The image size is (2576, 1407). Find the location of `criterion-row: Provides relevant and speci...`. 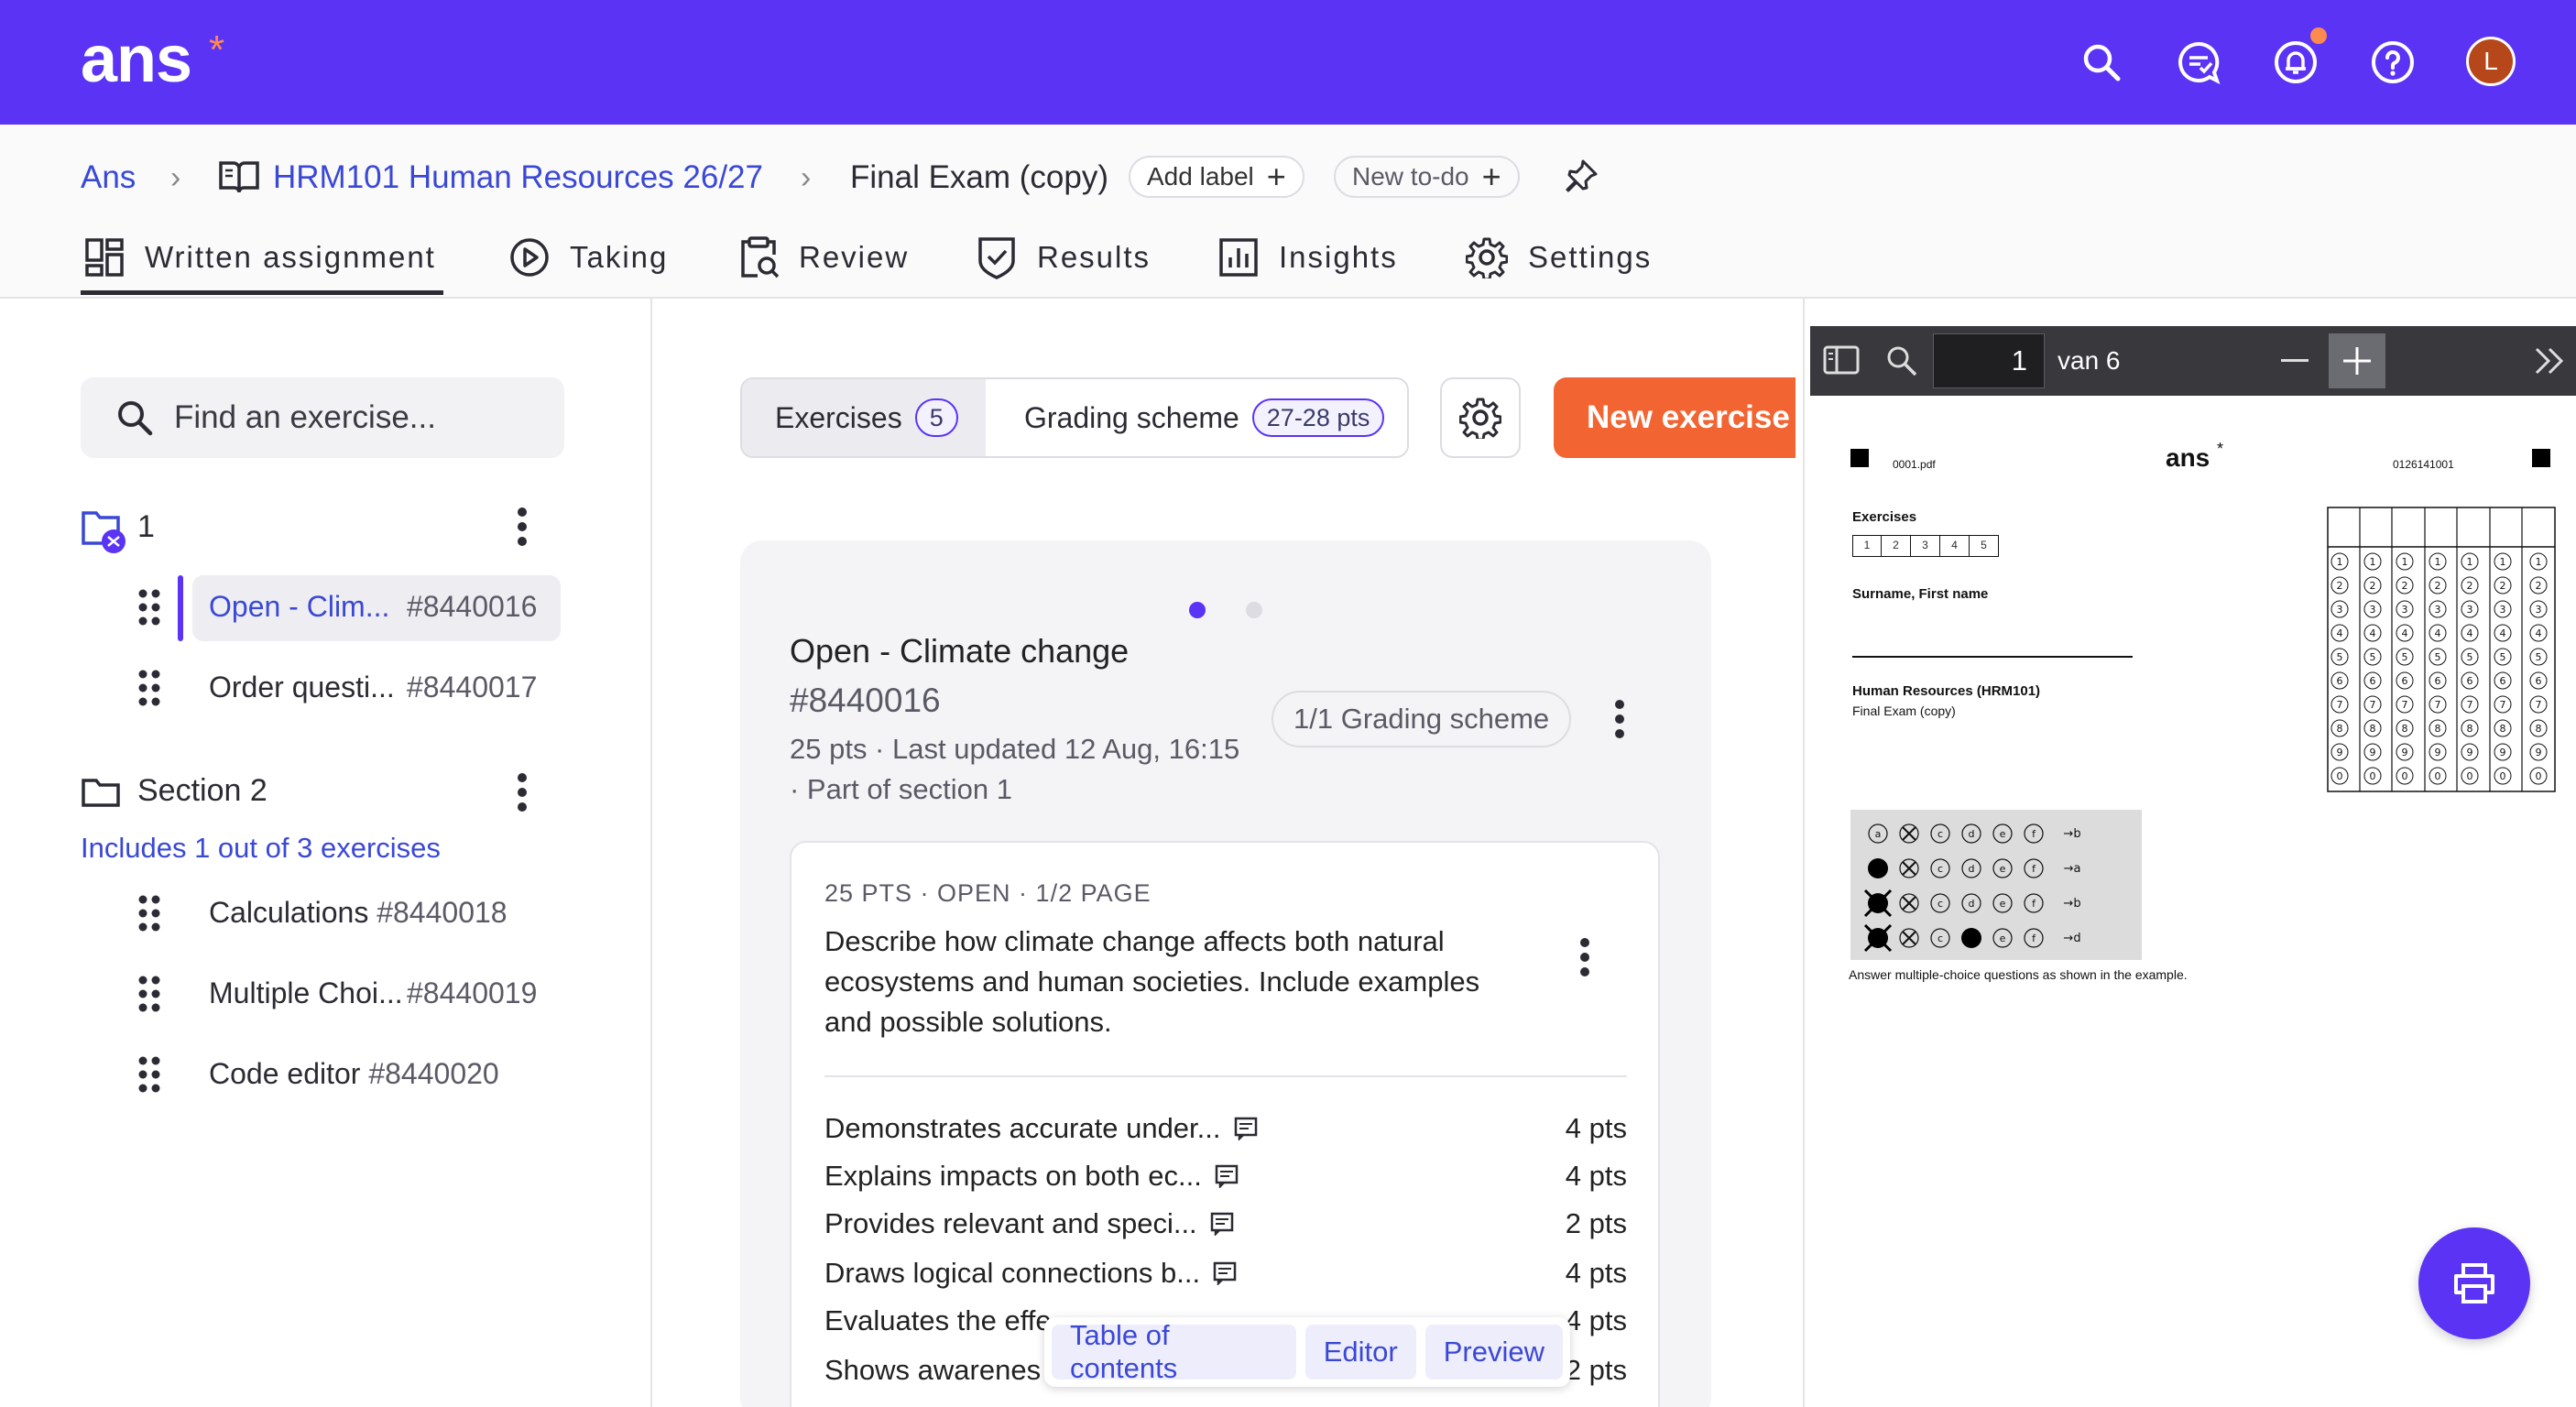

criterion-row: Provides relevant and speci... is located at coordinates (1029, 1223).